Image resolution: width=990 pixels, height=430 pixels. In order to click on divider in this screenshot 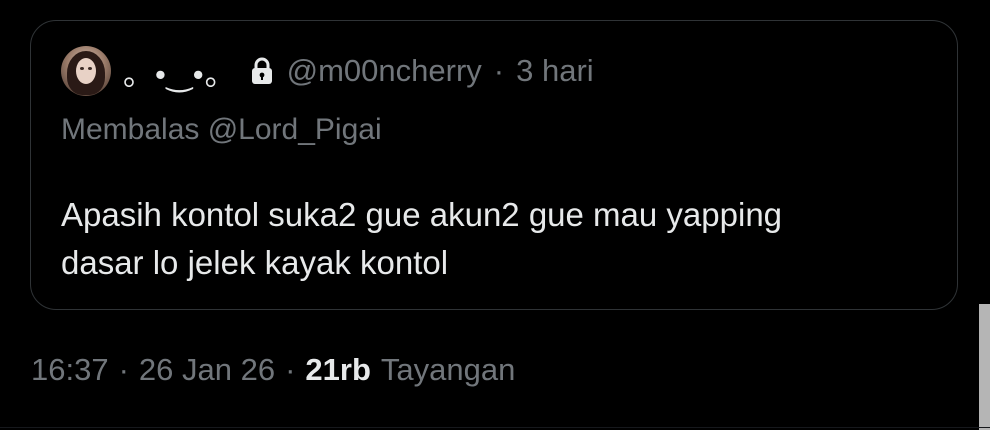, I will do `click(495, 427)`.